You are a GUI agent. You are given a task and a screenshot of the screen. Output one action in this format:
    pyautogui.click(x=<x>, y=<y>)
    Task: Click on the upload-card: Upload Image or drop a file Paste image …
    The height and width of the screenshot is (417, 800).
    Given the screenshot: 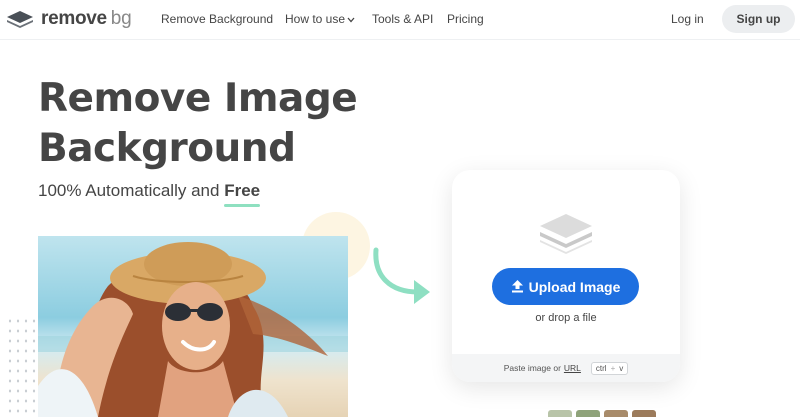 What is the action you would take?
    pyautogui.click(x=566, y=276)
    